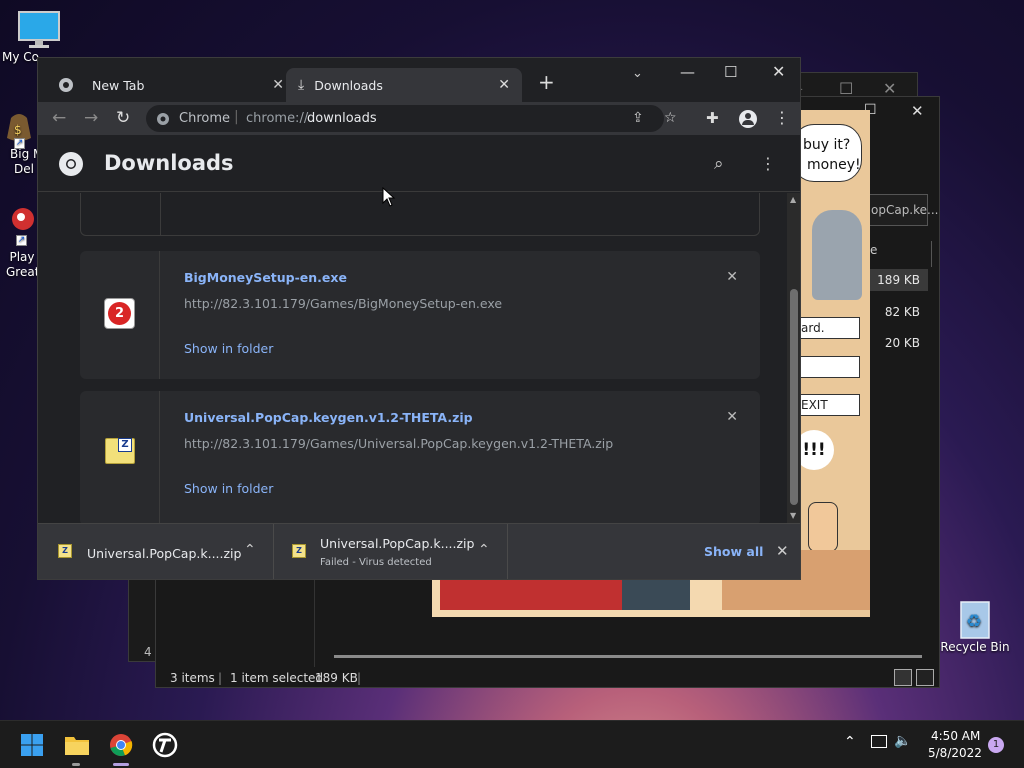 Image resolution: width=1024 pixels, height=768 pixels. I want to click on desktop-icon-play-great-games: ↗ Play Great, so click(19, 242).